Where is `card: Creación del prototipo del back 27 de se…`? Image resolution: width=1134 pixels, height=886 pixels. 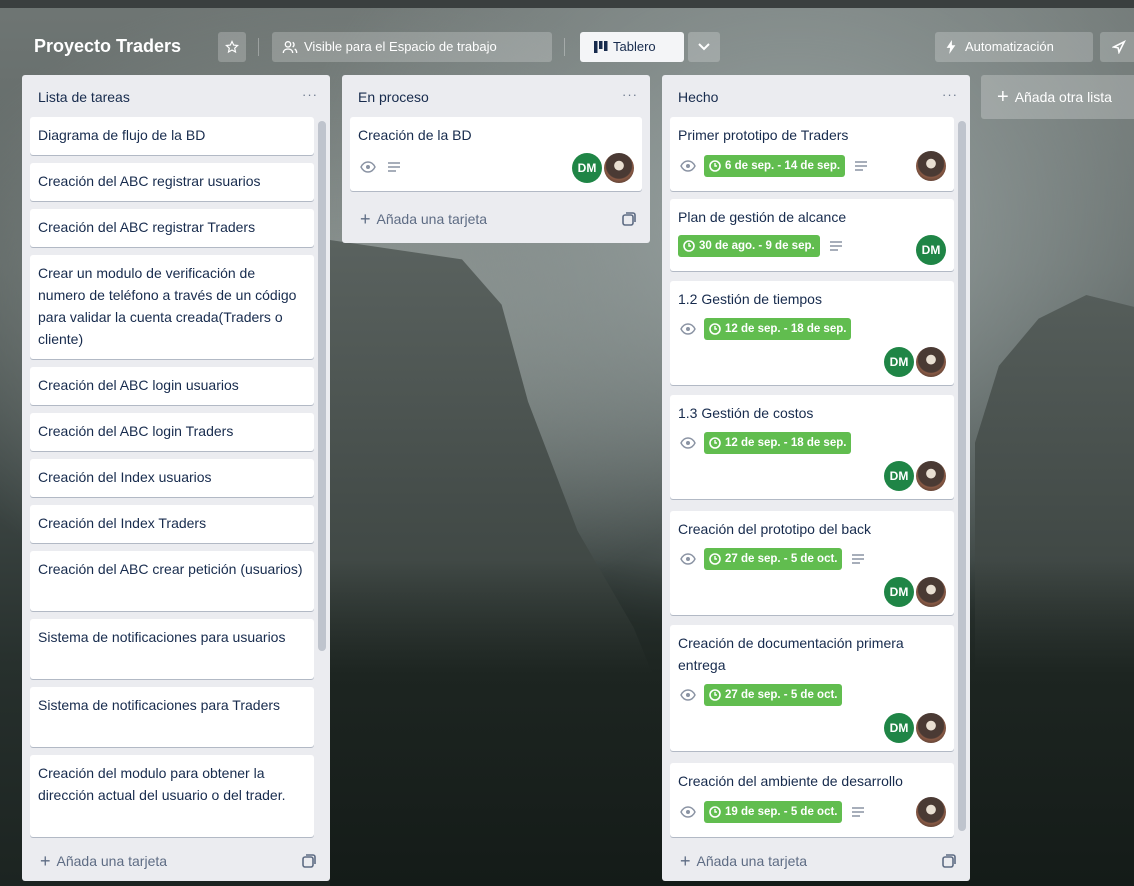 card: Creación del prototipo del back 27 de se… is located at coordinates (812, 563).